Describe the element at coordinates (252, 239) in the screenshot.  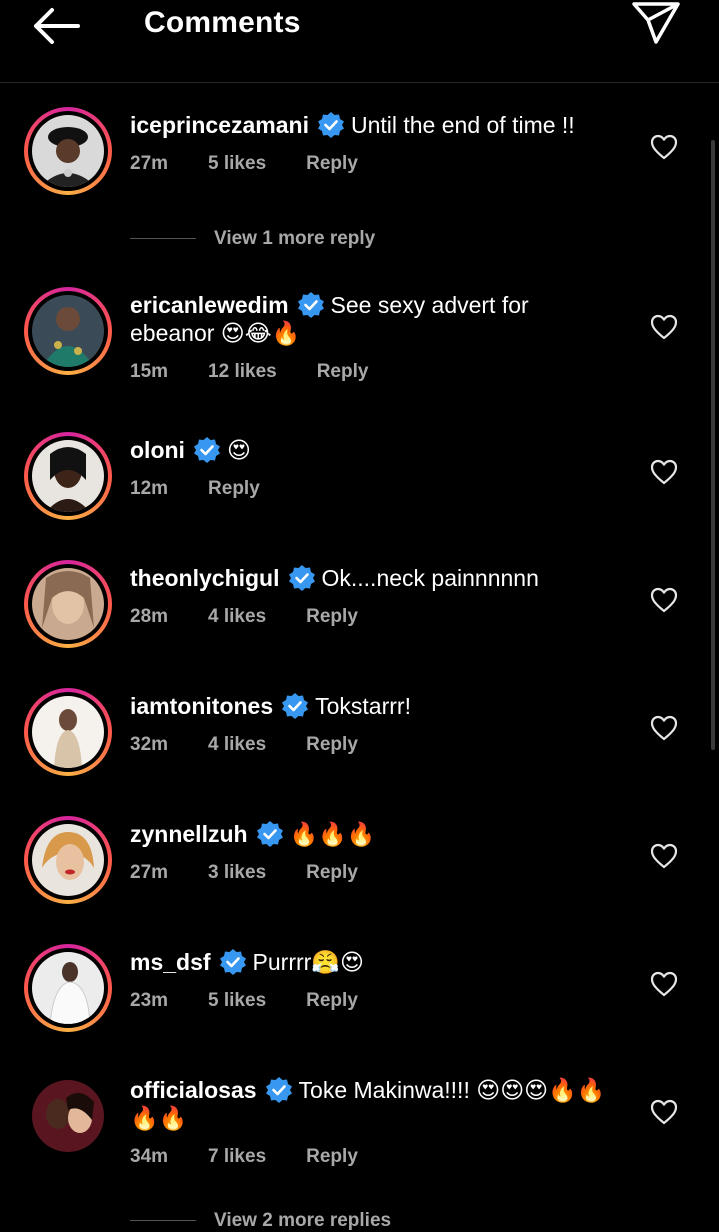
I see `view-replies-button: View 1 more reply` at that location.